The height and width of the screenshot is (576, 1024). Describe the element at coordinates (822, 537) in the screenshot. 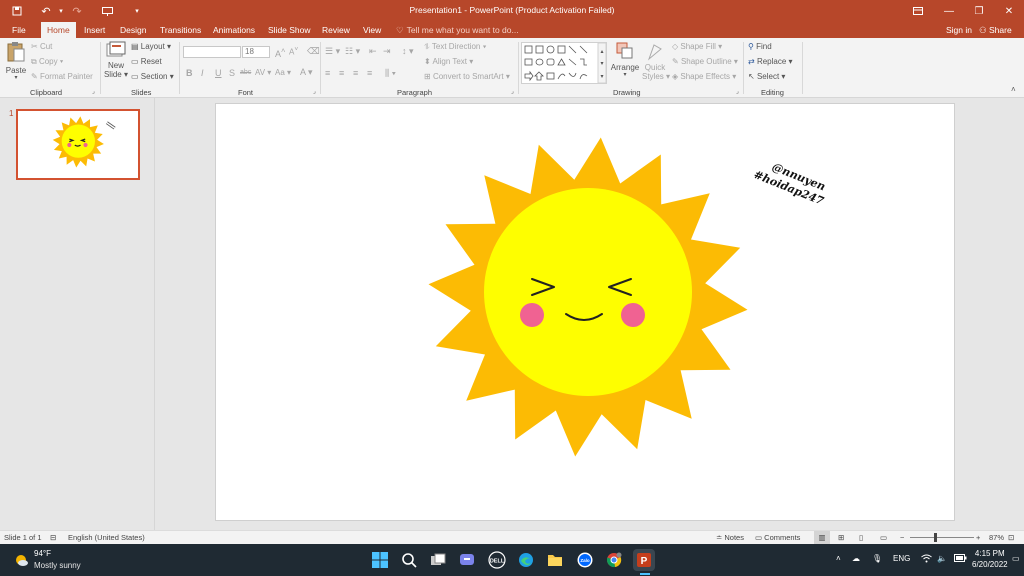

I see `normal-view-icon: ▥` at that location.